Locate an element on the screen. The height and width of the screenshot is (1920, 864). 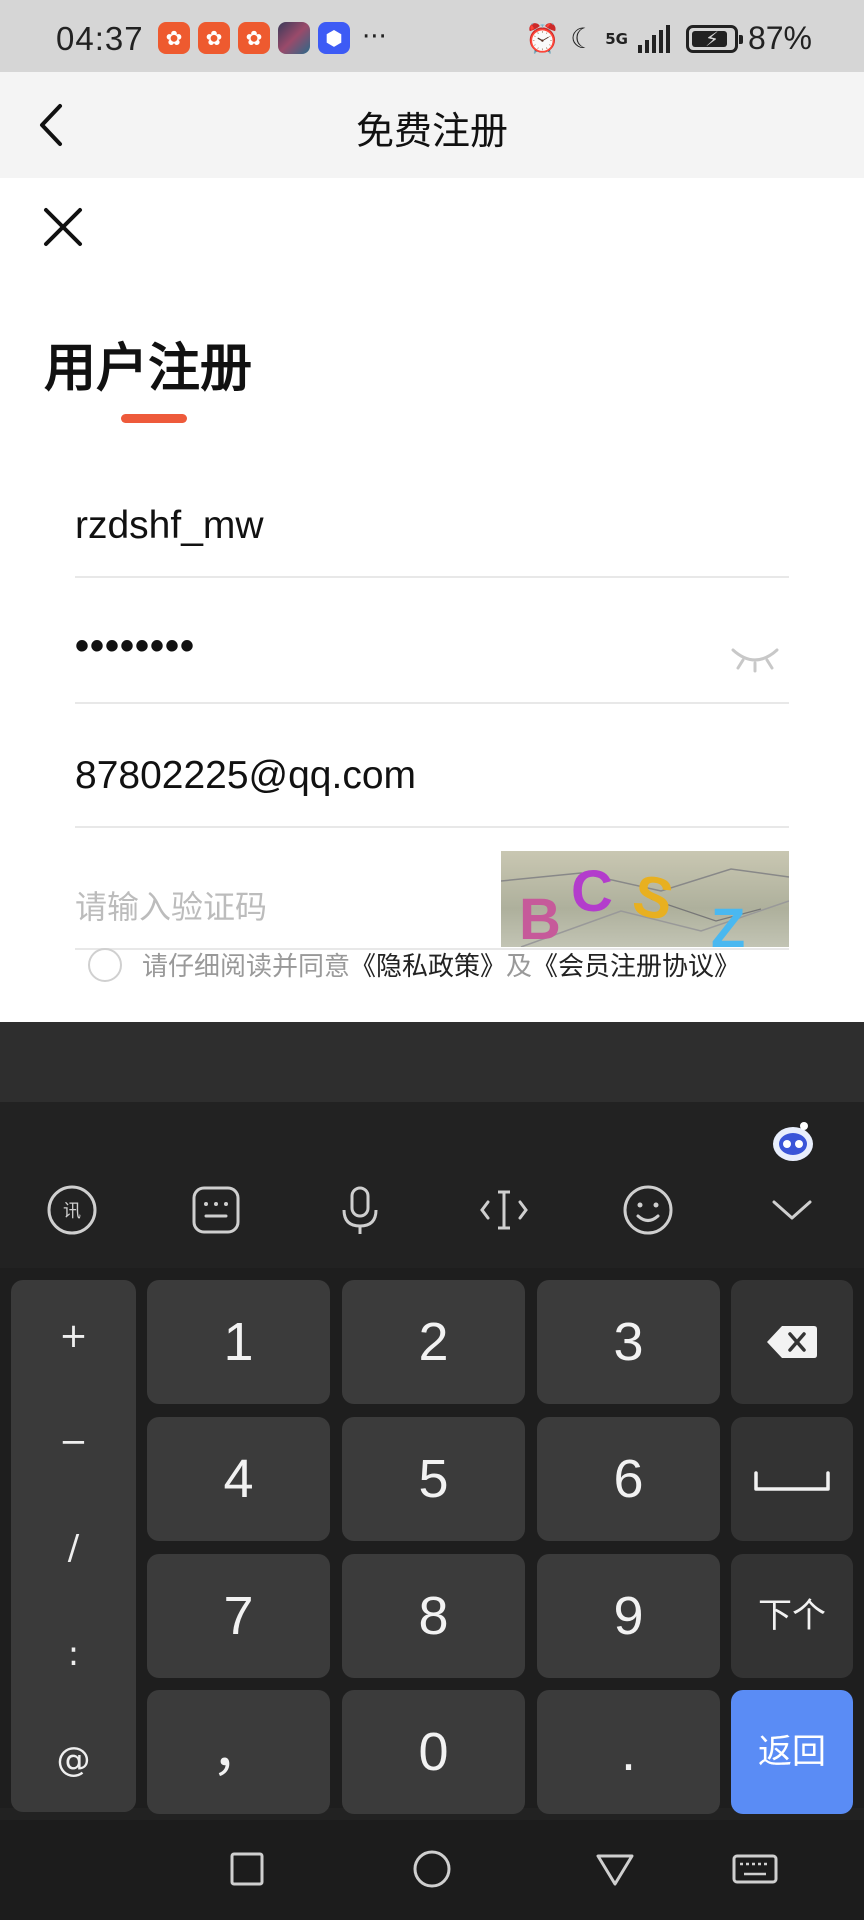
keyboard-switch-icon is located at coordinates (755, 1869).